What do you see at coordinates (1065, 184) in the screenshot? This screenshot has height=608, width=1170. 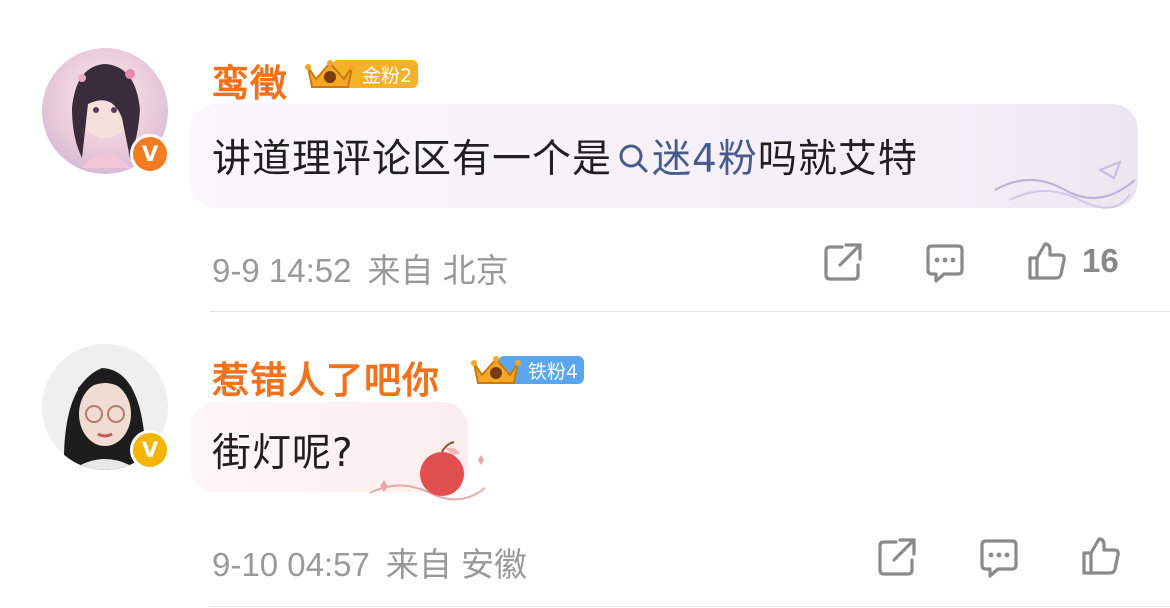 I see `bubble-ornament-icon` at bounding box center [1065, 184].